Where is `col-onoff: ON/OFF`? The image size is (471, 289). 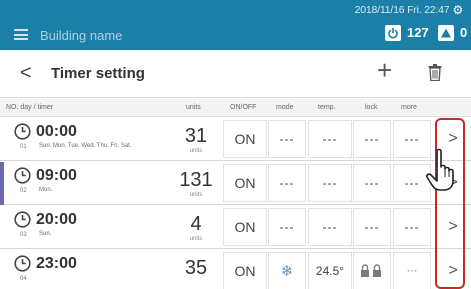
col-onoff: ON/OFF is located at coordinates (243, 107).